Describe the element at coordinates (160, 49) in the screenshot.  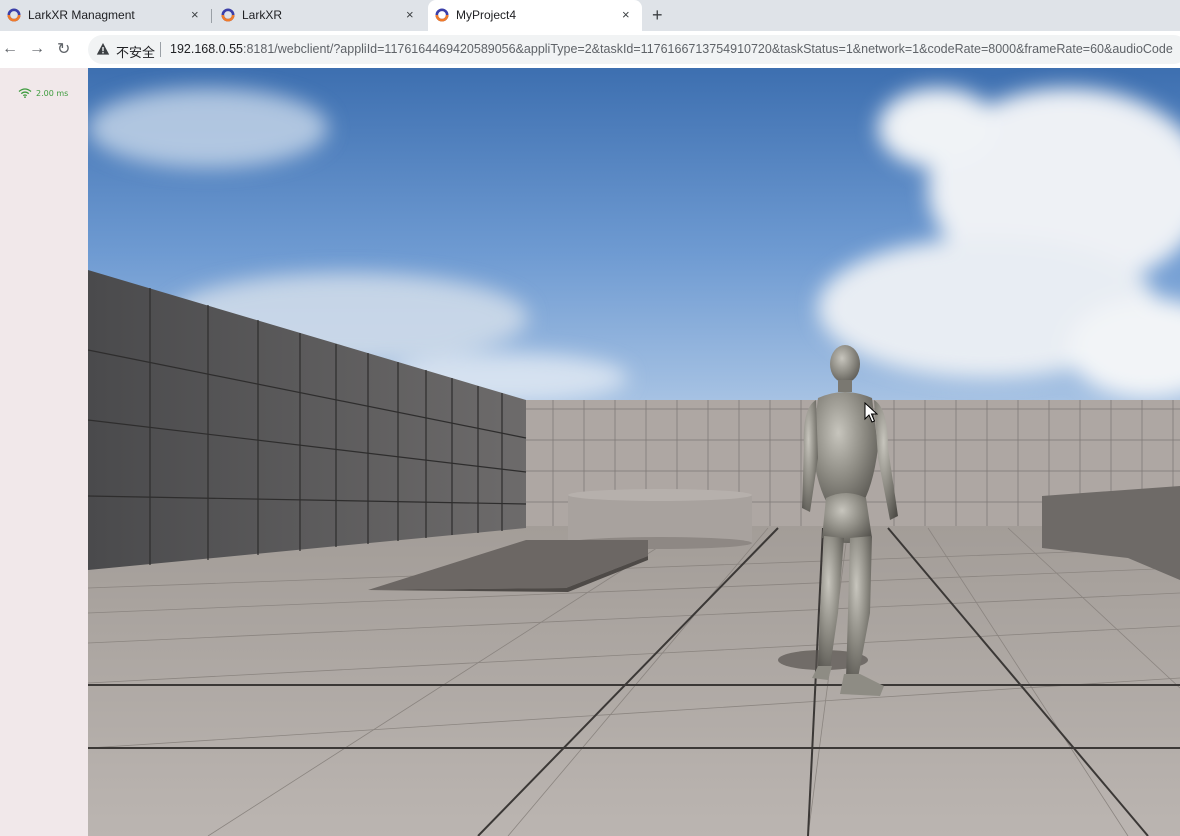
I see `address-separator` at that location.